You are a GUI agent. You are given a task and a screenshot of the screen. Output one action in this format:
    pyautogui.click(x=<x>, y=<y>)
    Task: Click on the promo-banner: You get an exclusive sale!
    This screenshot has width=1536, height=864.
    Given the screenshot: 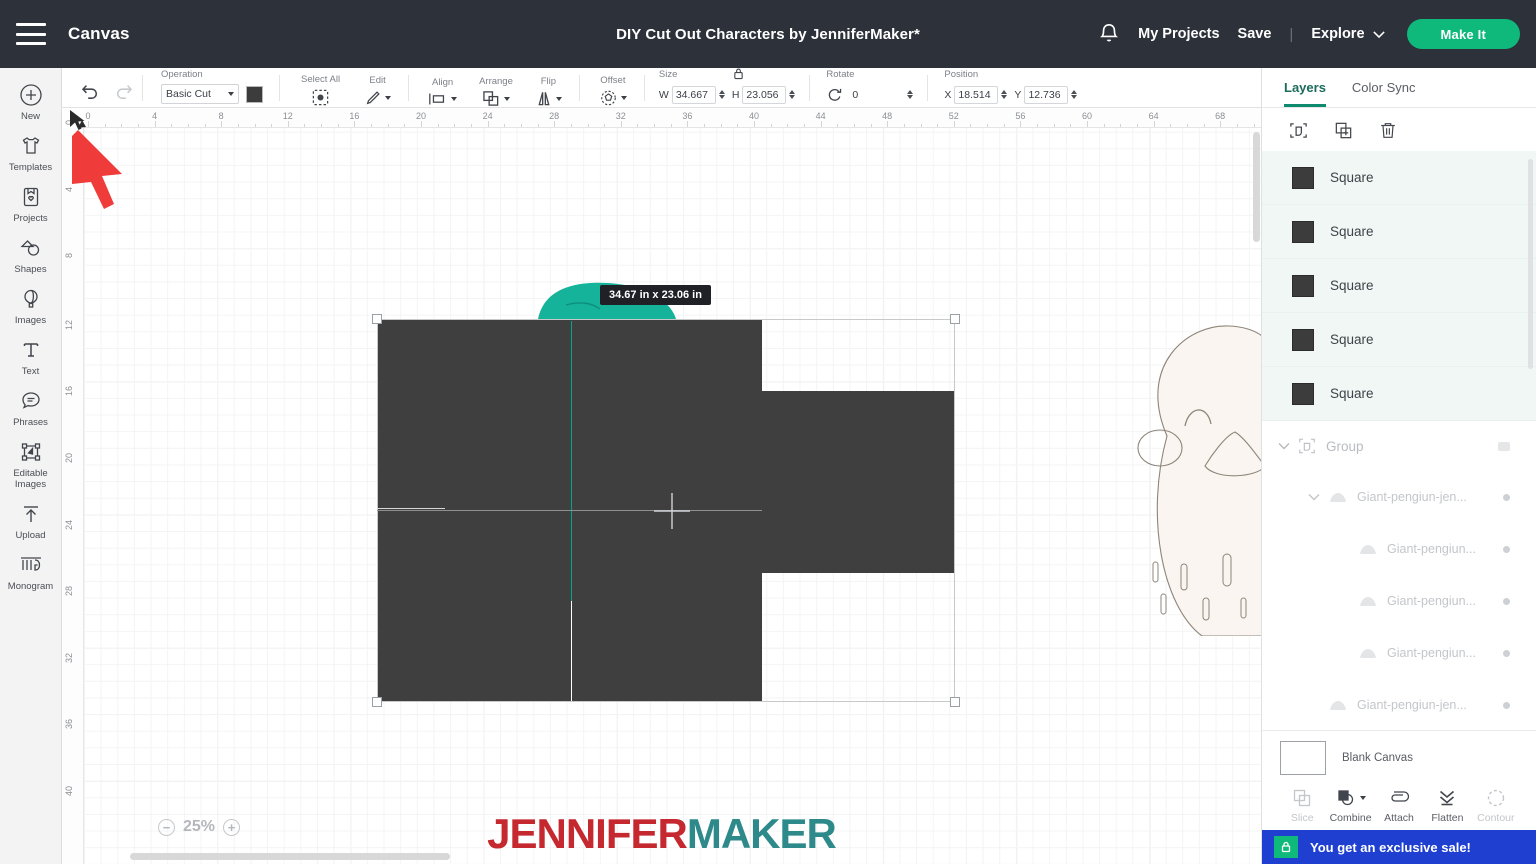 What is the action you would take?
    pyautogui.click(x=1399, y=847)
    